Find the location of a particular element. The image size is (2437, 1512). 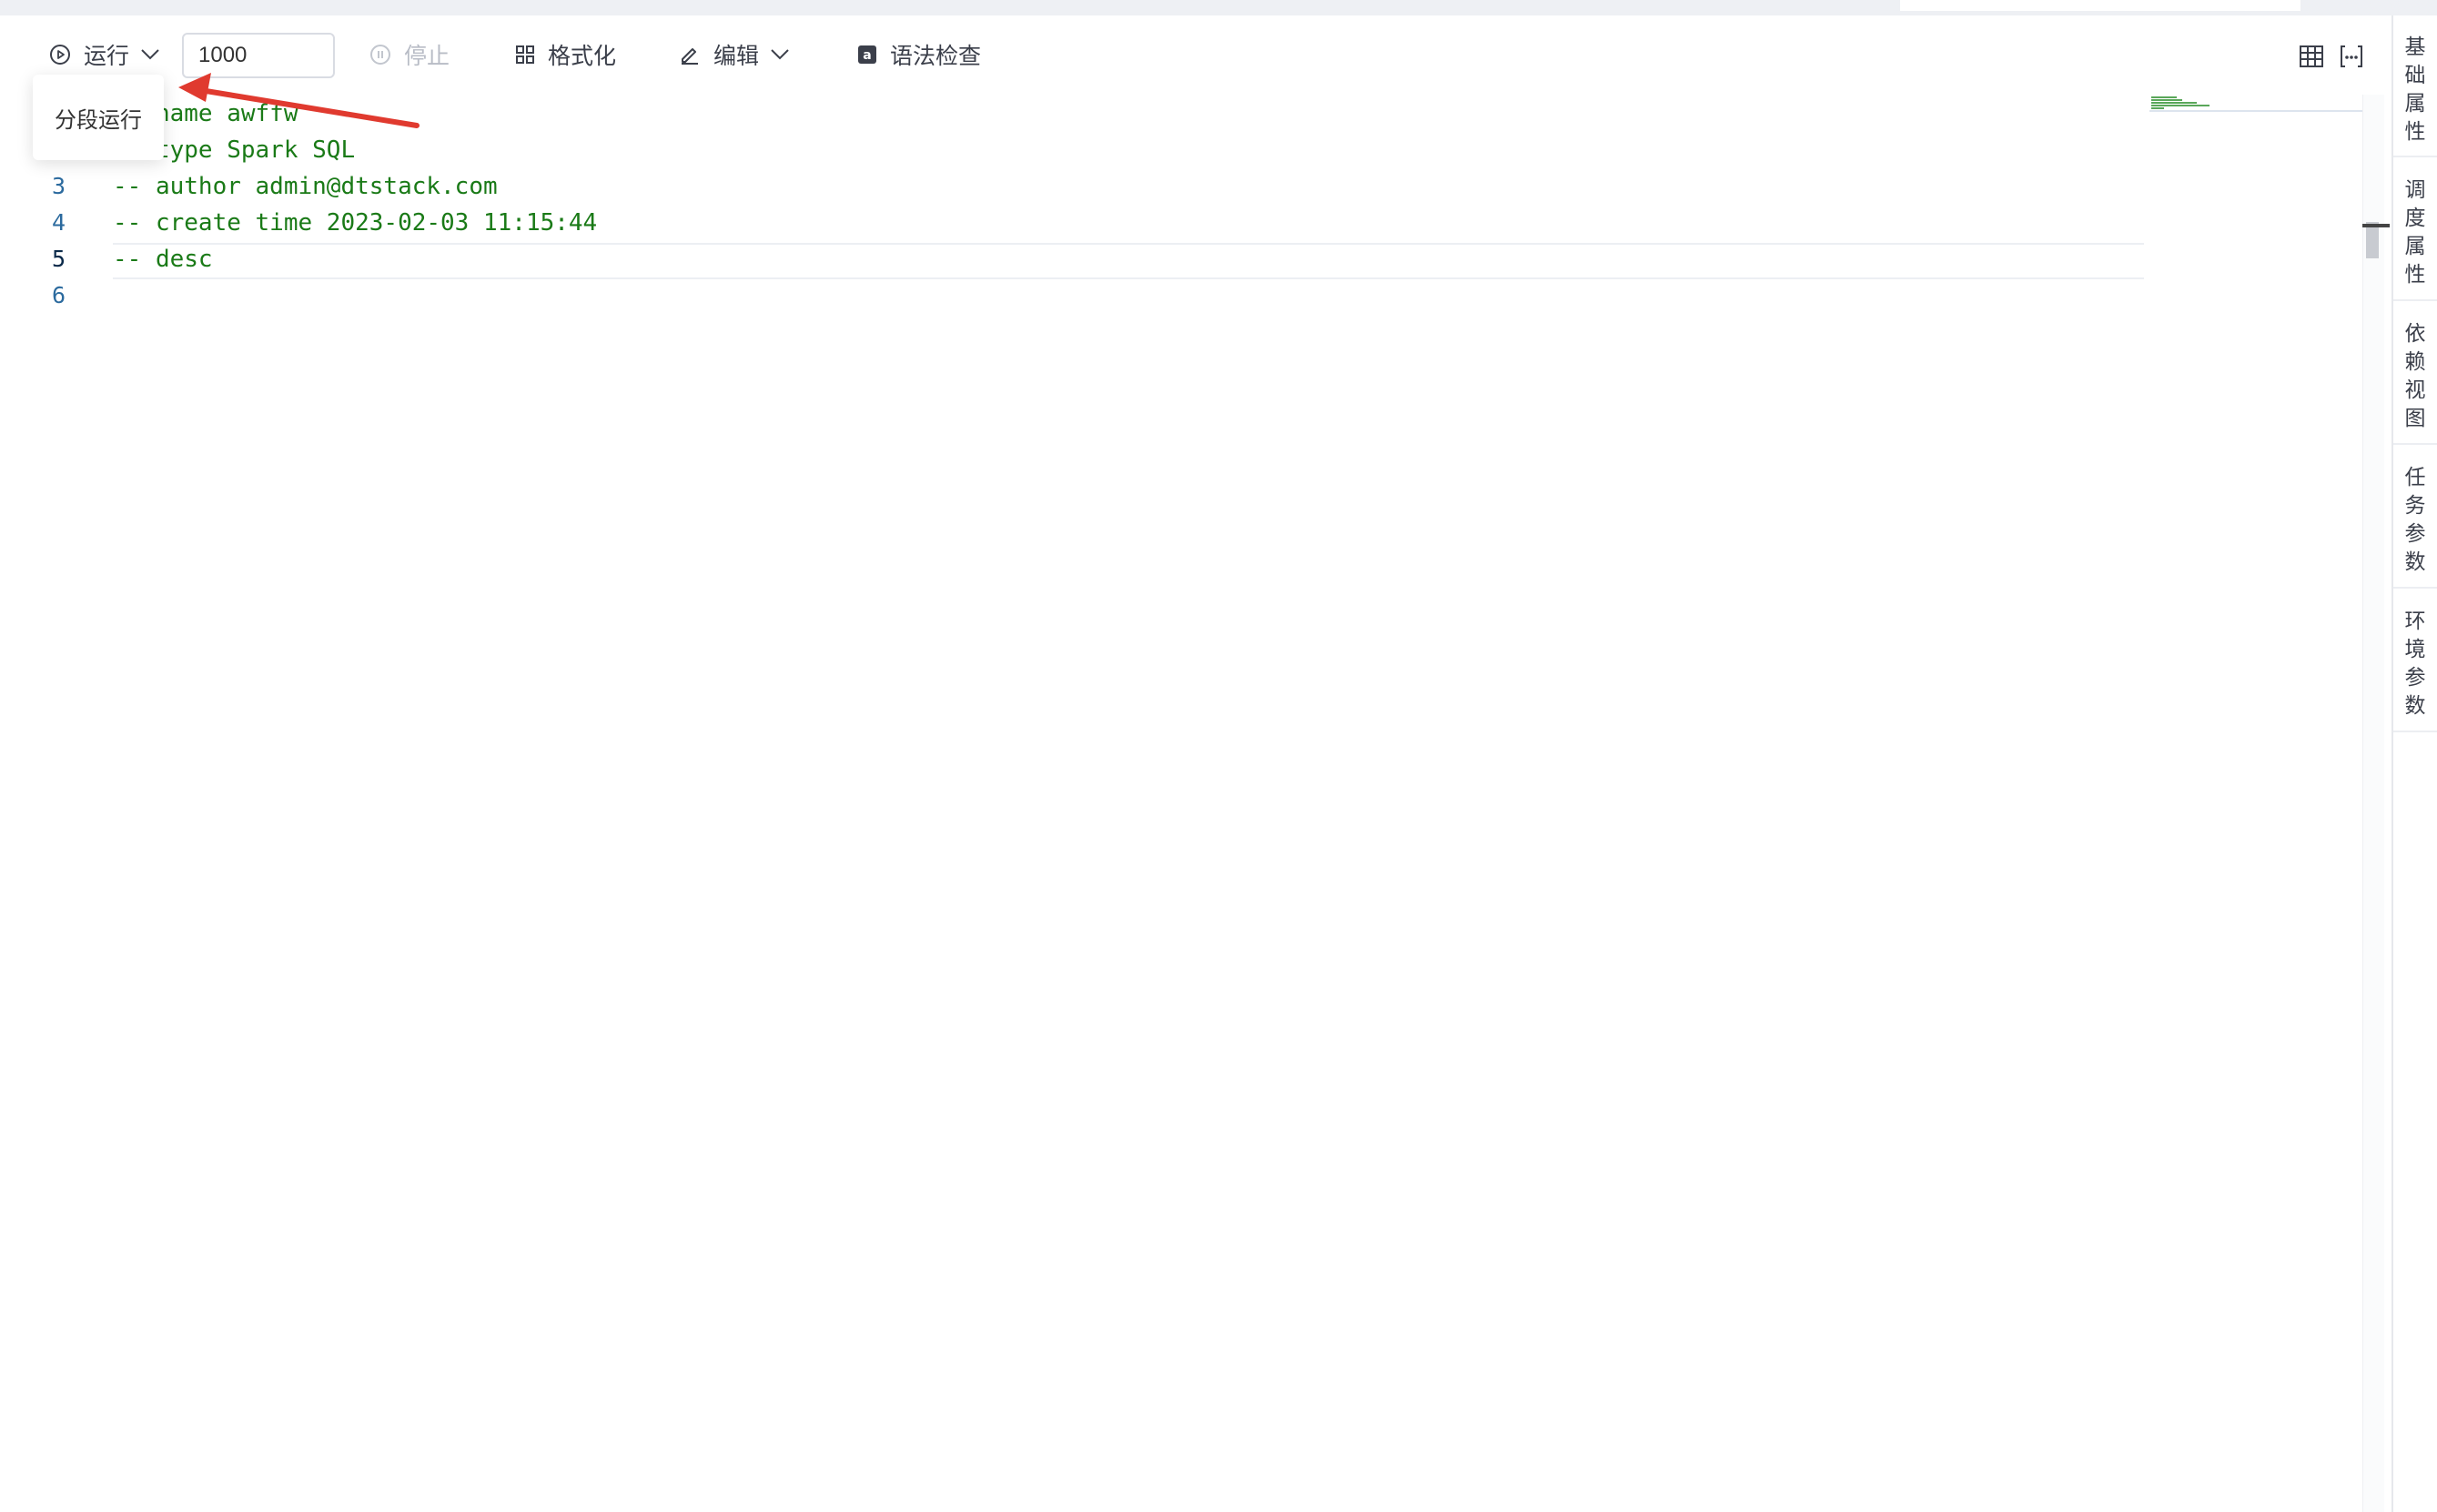

segmented-run-menu-item: 分段运行 is located at coordinates (98, 118).